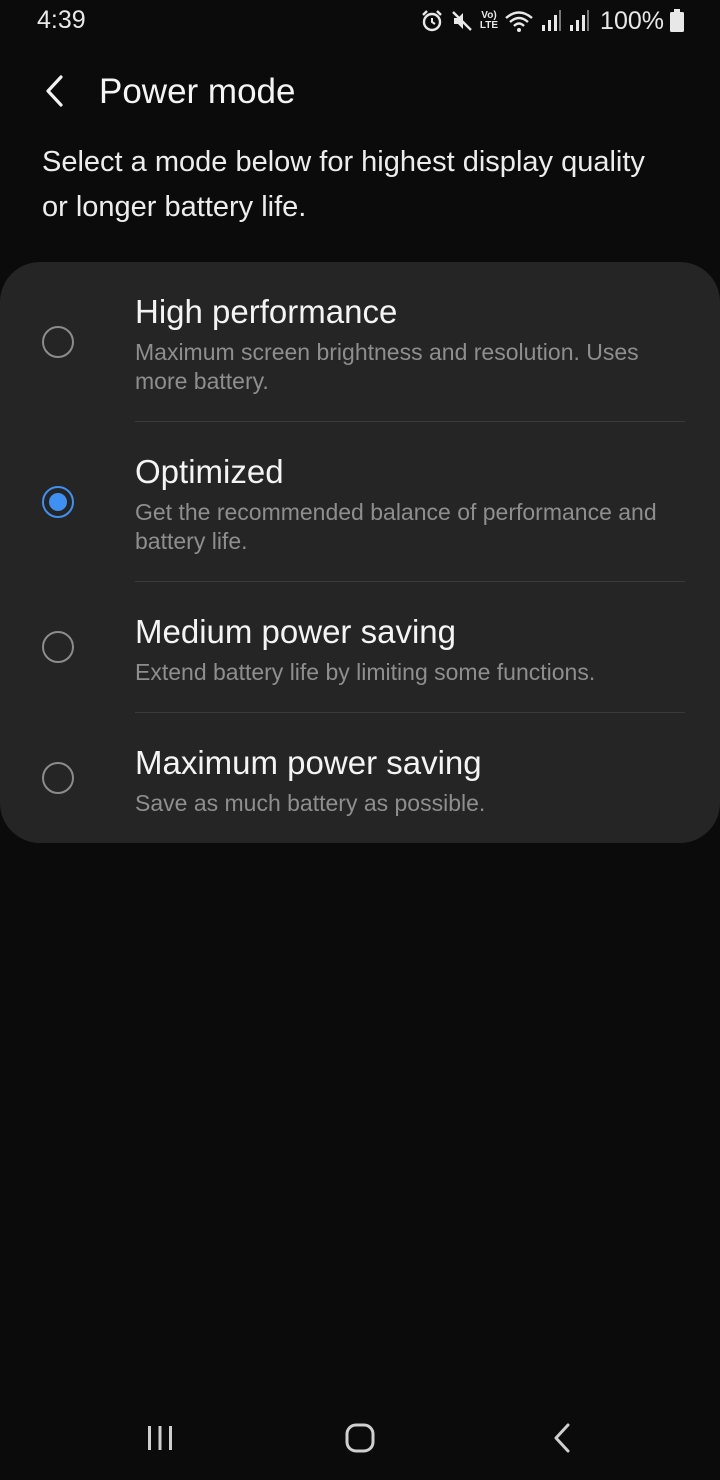 This screenshot has height=1480, width=720. Describe the element at coordinates (58, 342) in the screenshot. I see `radio-high-performance` at that location.